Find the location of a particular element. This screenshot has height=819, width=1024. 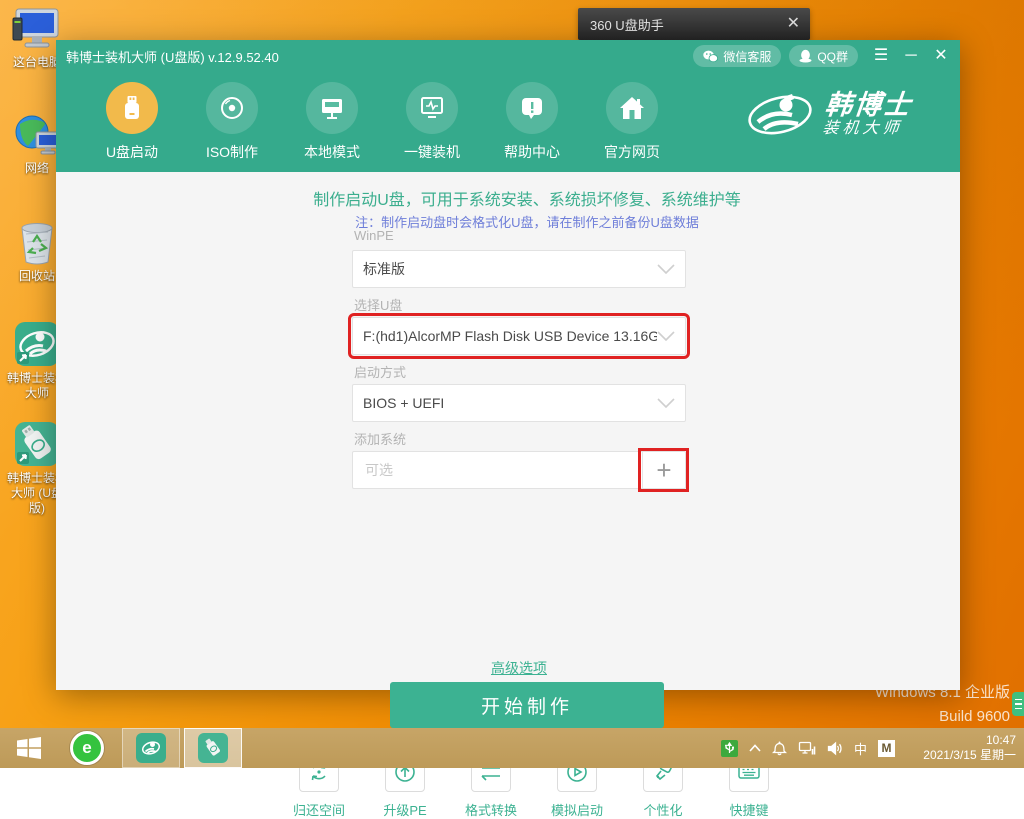

taskbar-clock: 10:47 2021/3/15 星期一 is located at coordinates (962, 748).